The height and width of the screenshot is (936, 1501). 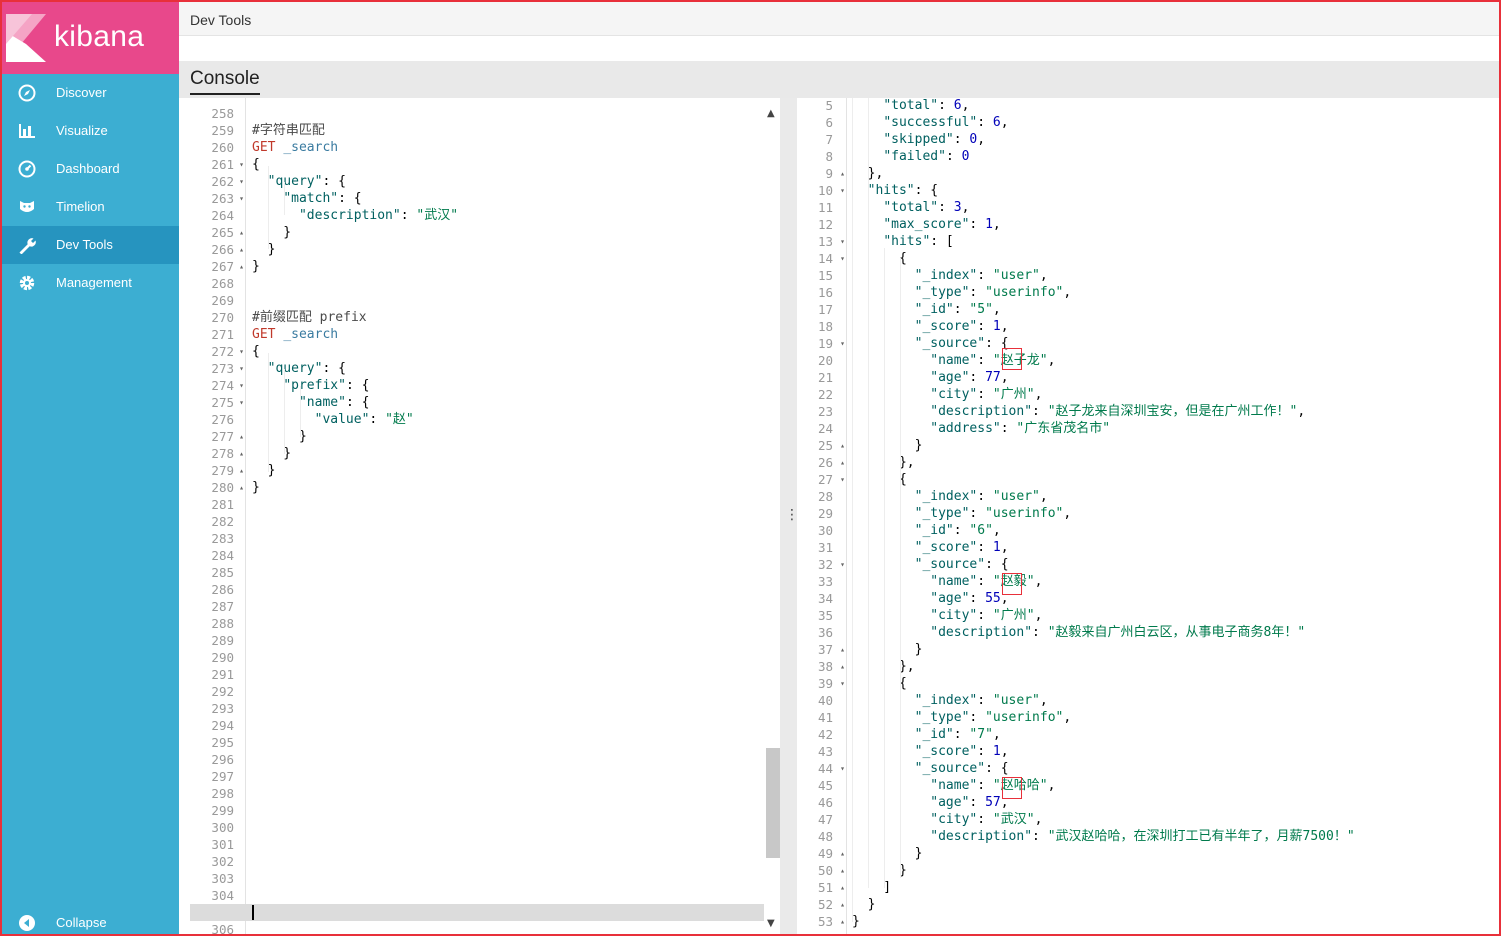 I want to click on line-number-text: 289, so click(x=222, y=640).